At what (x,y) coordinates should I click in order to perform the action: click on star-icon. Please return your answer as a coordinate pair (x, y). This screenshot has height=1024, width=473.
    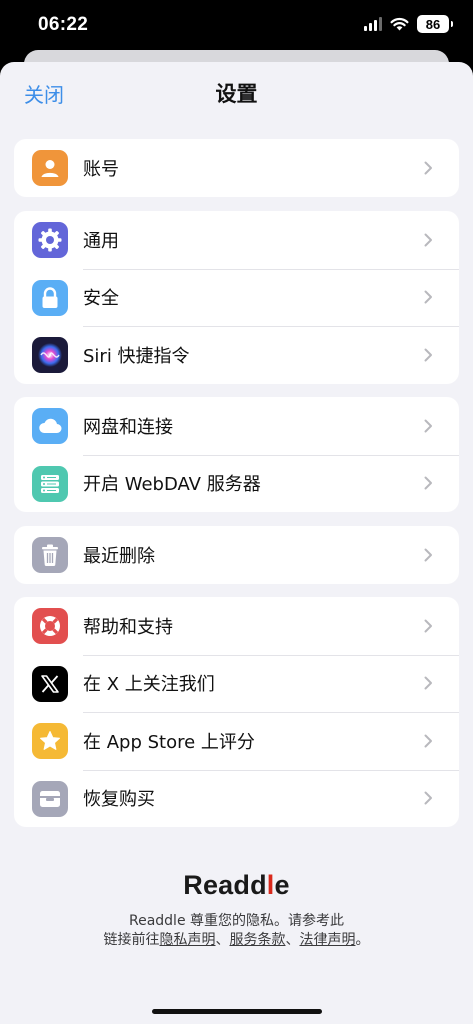
    Looking at the image, I should click on (50, 741).